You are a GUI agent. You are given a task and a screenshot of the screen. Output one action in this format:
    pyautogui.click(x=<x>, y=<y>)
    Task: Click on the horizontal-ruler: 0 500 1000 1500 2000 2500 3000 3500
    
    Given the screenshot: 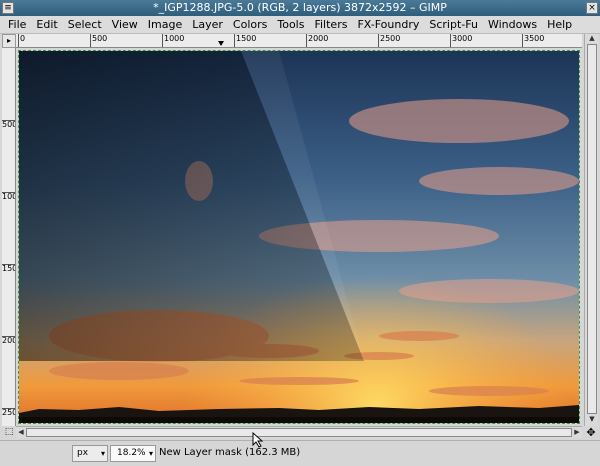 What is the action you would take?
    pyautogui.click(x=299, y=41)
    